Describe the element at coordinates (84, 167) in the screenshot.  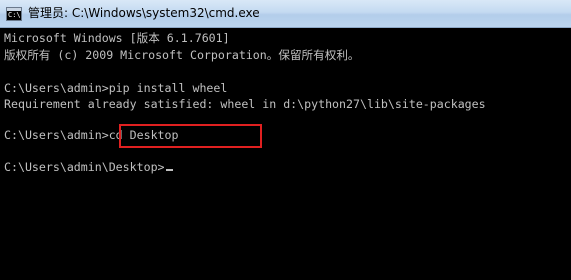
I see `console-prompt: C:\Users\admin\Desktop>` at that location.